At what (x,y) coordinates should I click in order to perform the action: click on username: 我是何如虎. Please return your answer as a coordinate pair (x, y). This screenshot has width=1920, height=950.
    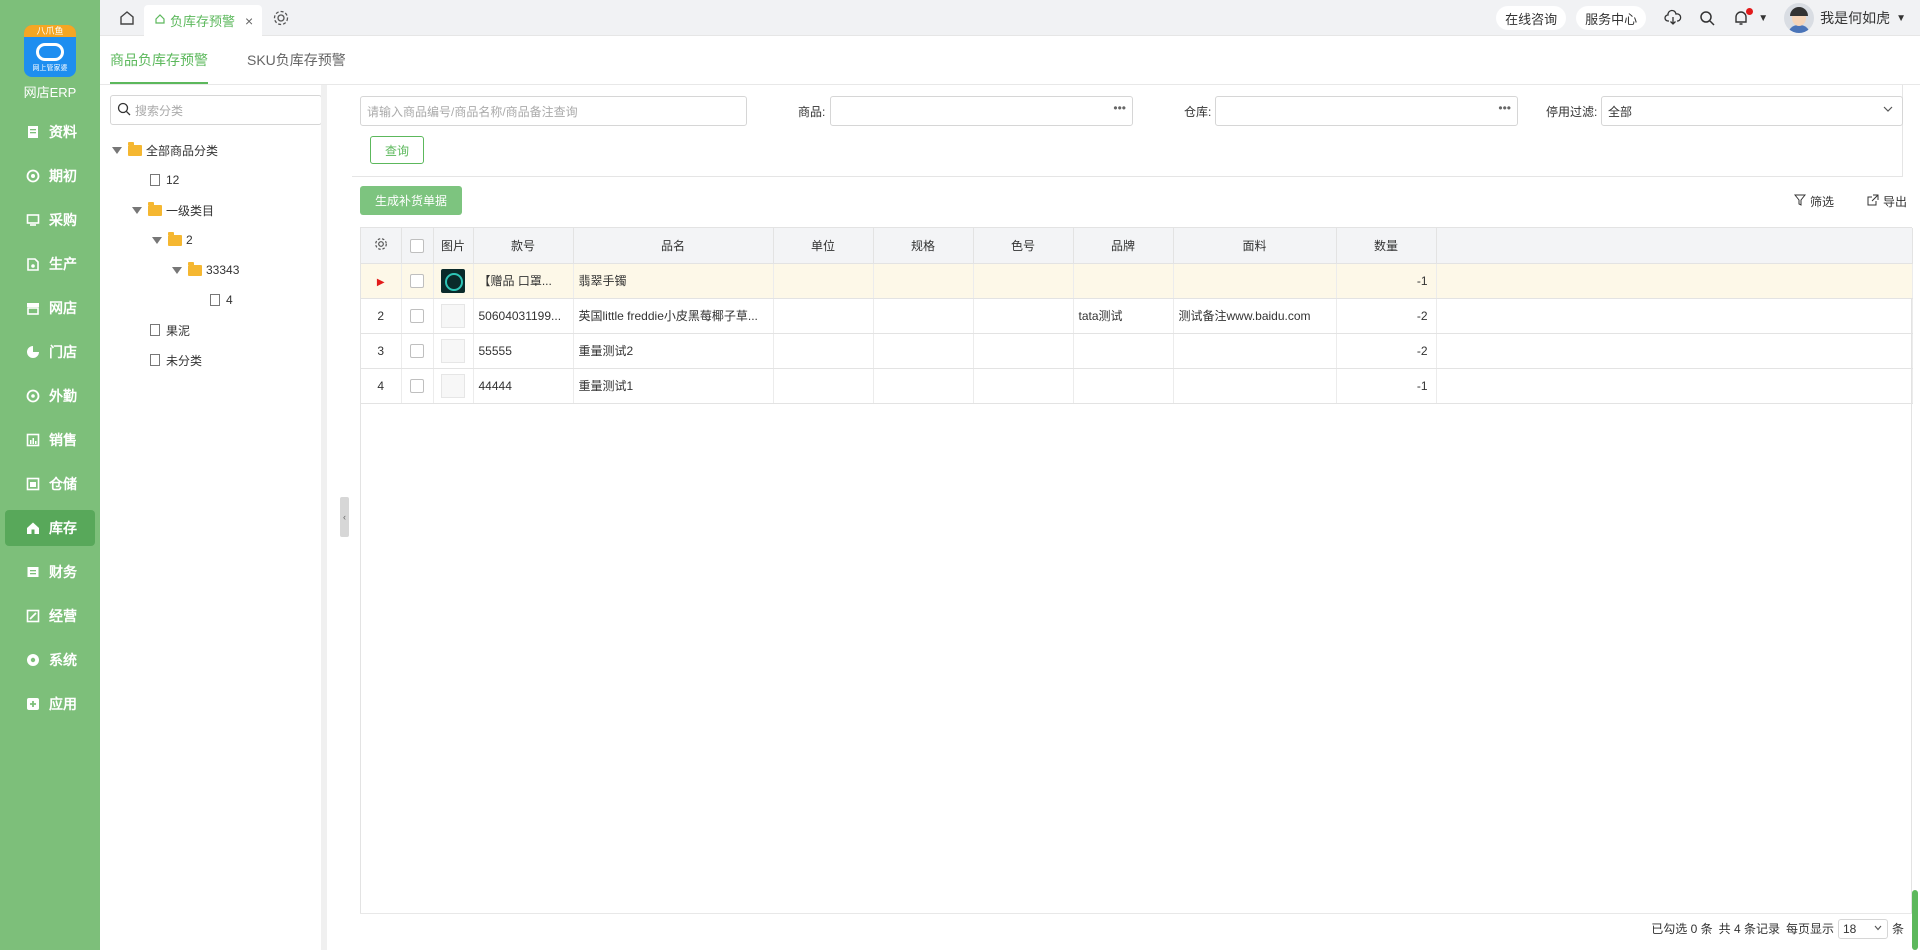
    Looking at the image, I should click on (1855, 18).